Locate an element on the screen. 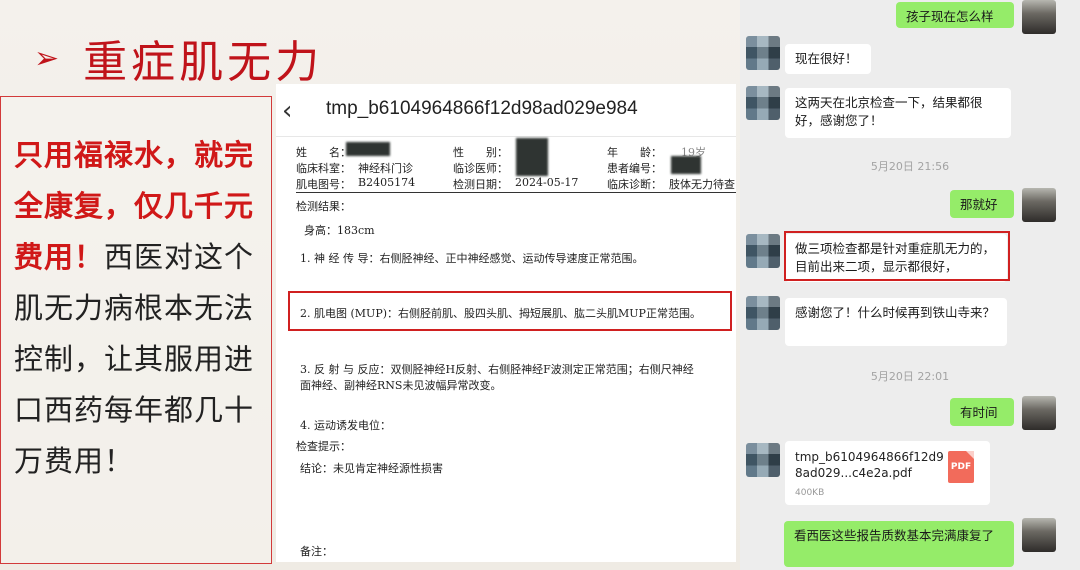 The width and height of the screenshot is (1080, 570). message-in-bubble: 感谢您了！什么时候再到铁山寺来？ is located at coordinates (896, 322).